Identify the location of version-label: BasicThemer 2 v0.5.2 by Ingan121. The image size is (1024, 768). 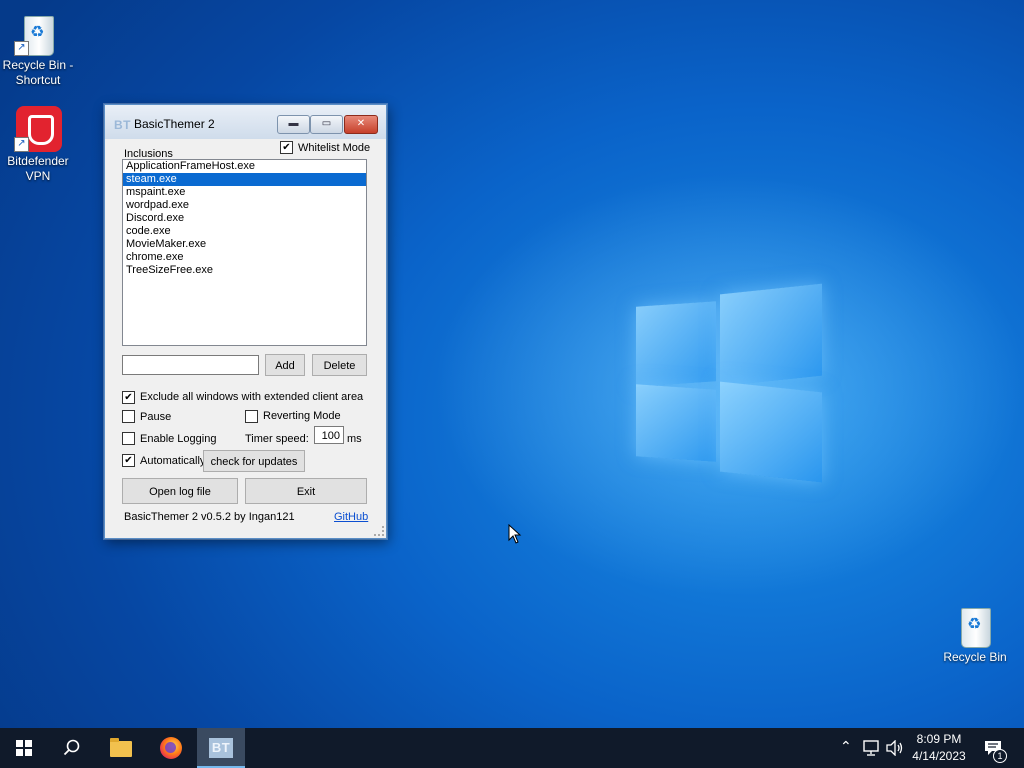
(209, 517).